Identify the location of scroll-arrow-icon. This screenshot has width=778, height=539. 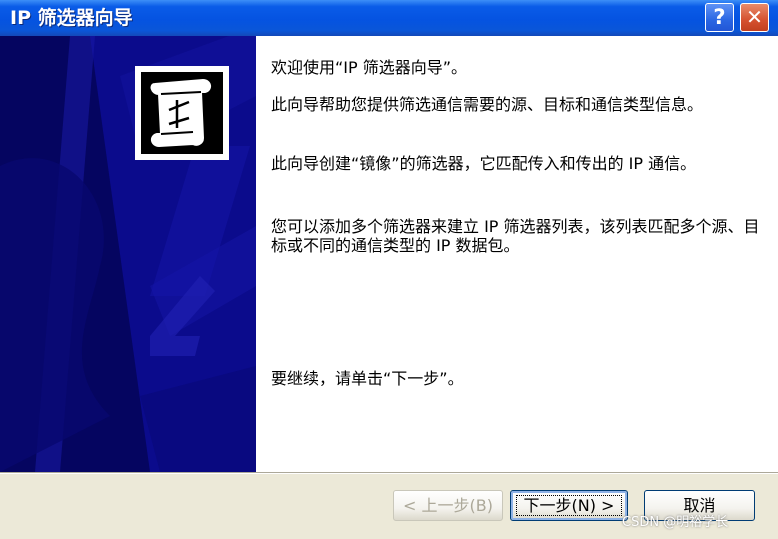
(182, 113).